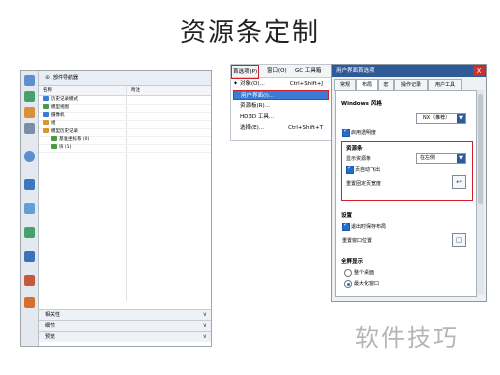 This screenshot has width=500, height=375. I want to click on fullscreen-maximize-label: 最大化窗口, so click(367, 284).